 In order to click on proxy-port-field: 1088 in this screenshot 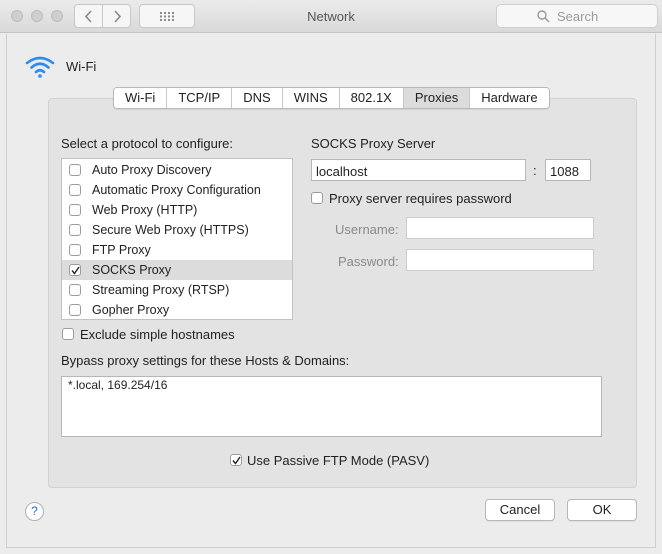, I will do `click(568, 170)`.